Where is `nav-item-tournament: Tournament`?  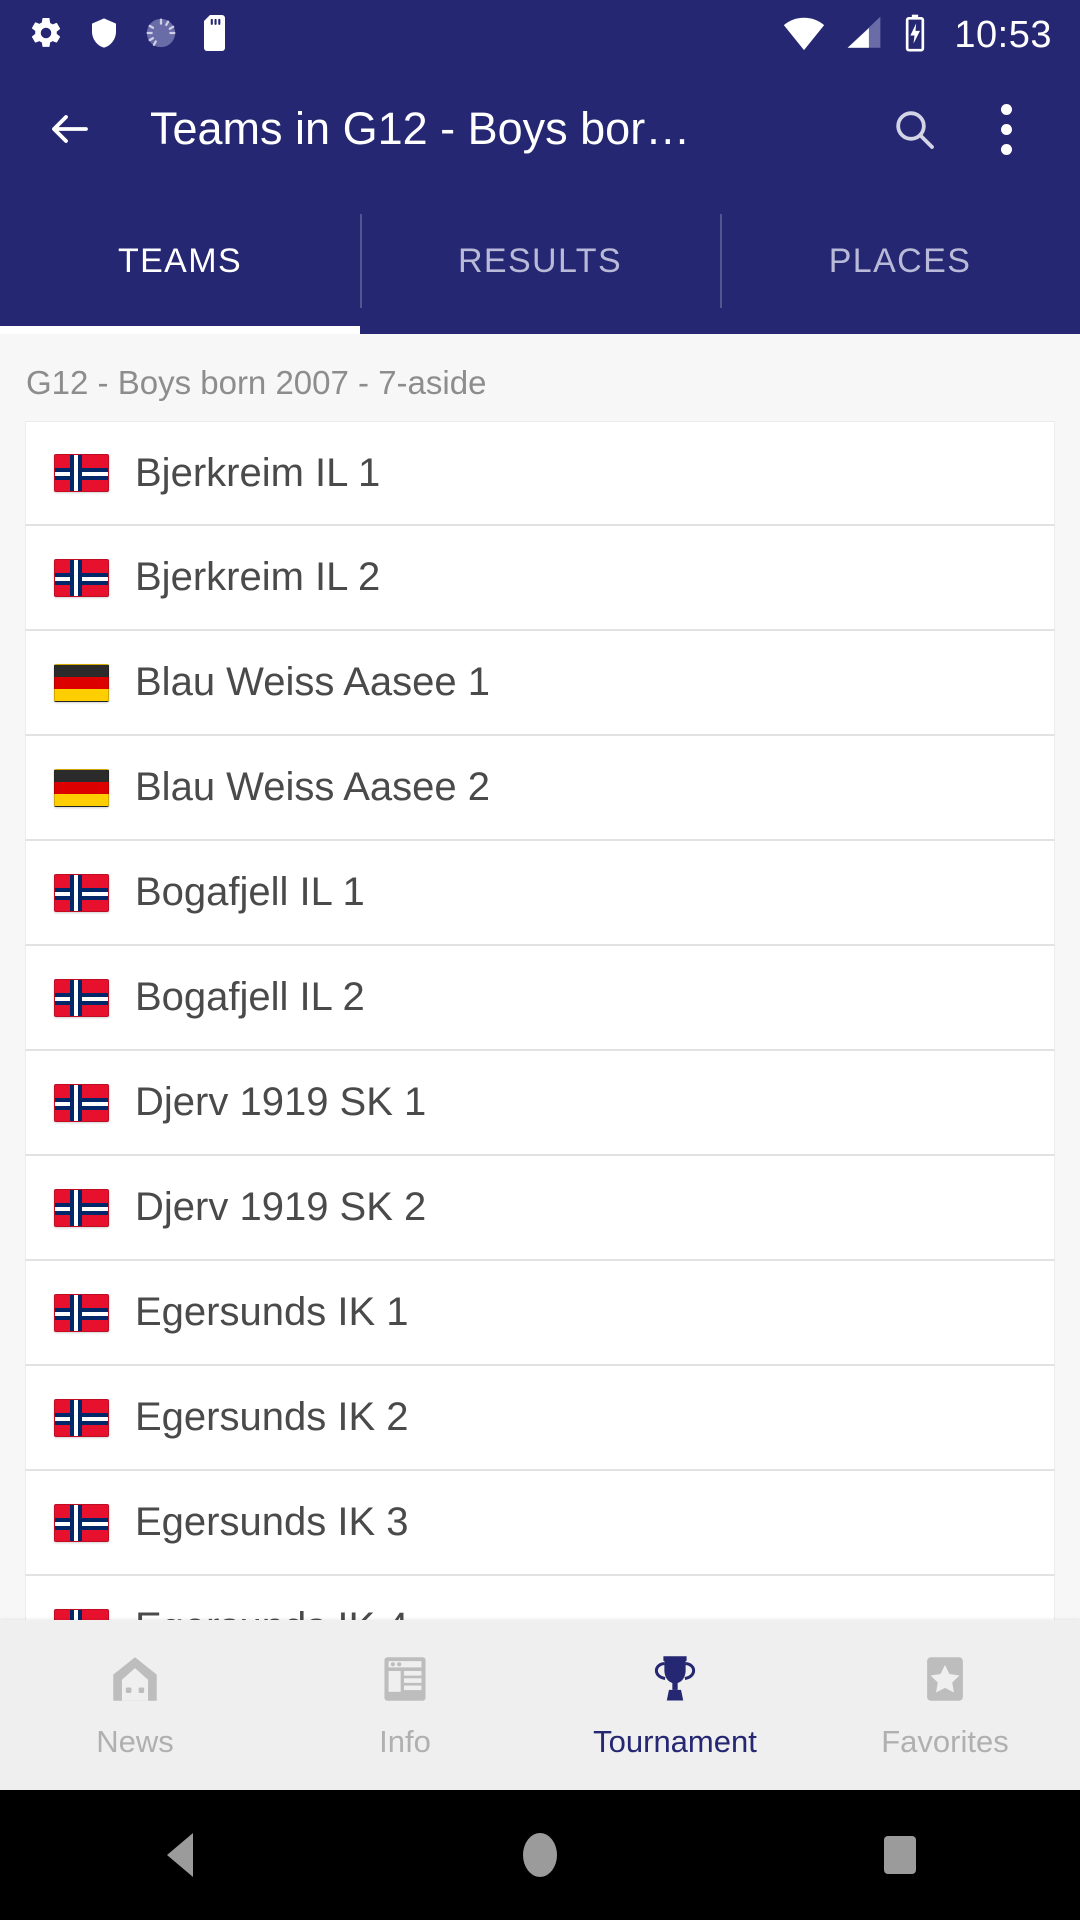 nav-item-tournament: Tournament is located at coordinates (675, 1705).